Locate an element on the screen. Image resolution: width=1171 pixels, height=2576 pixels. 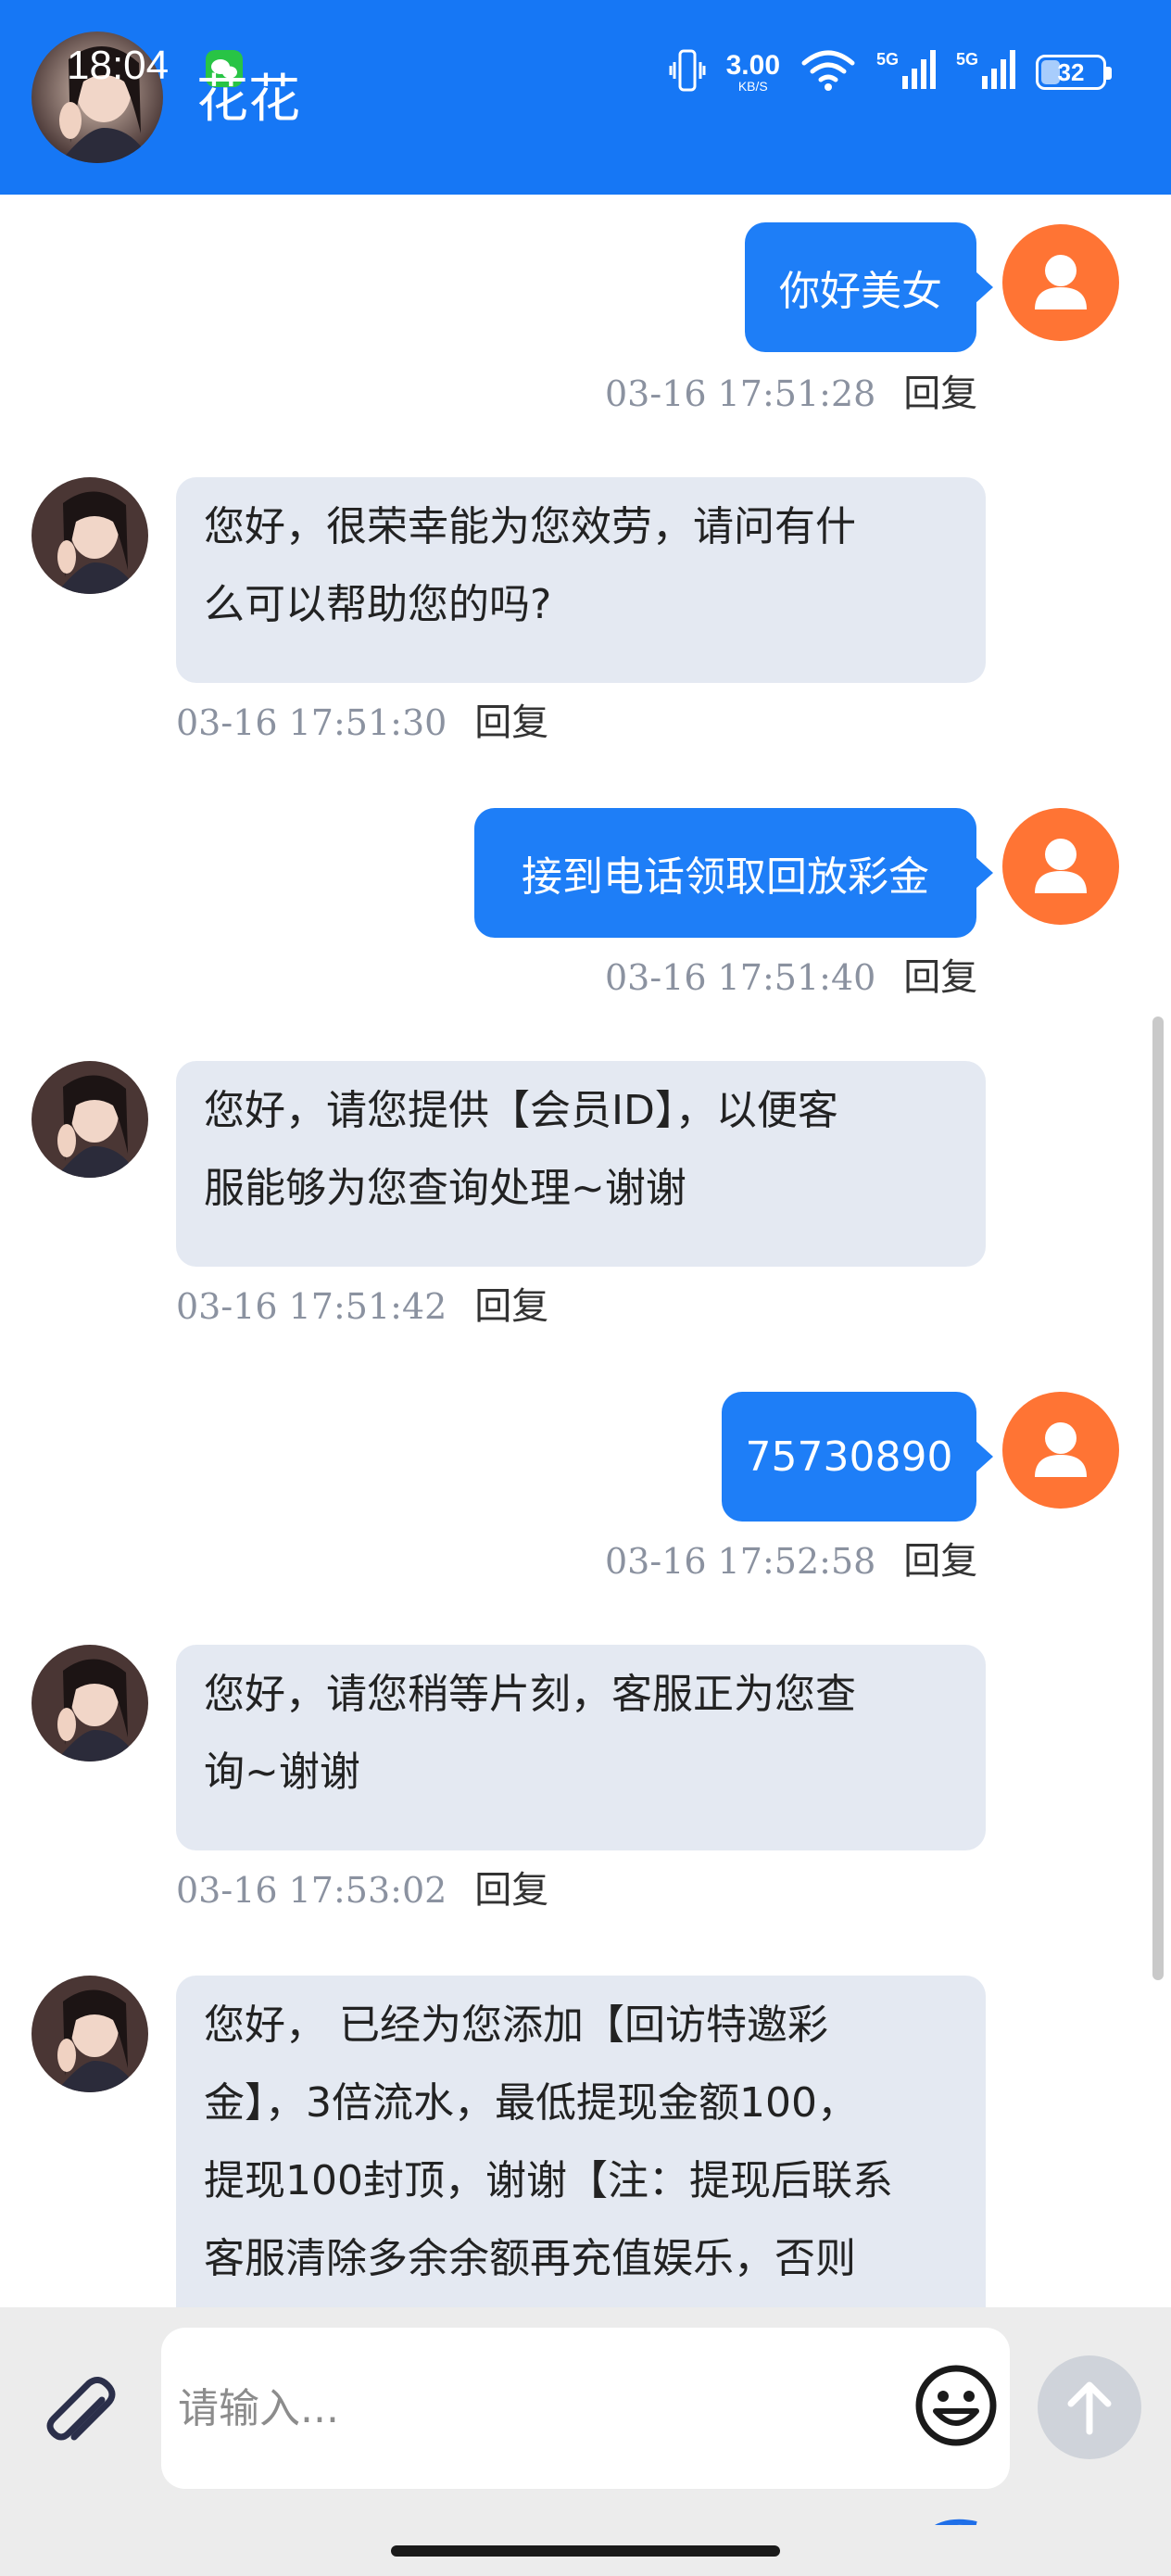
message-meta: 03-16 17:52:58 回复 is located at coordinates (791, 1561).